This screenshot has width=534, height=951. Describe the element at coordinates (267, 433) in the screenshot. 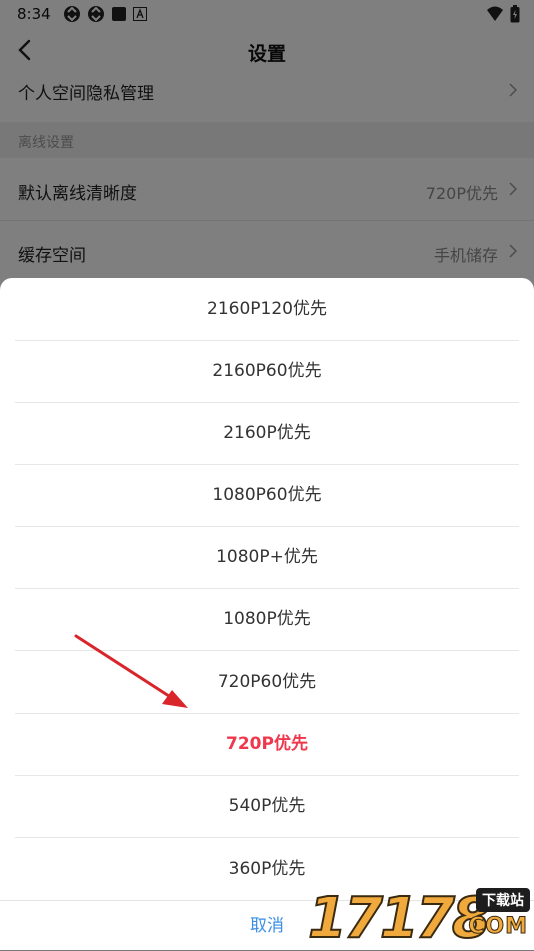

I see `quality-option: 2160P优先` at that location.